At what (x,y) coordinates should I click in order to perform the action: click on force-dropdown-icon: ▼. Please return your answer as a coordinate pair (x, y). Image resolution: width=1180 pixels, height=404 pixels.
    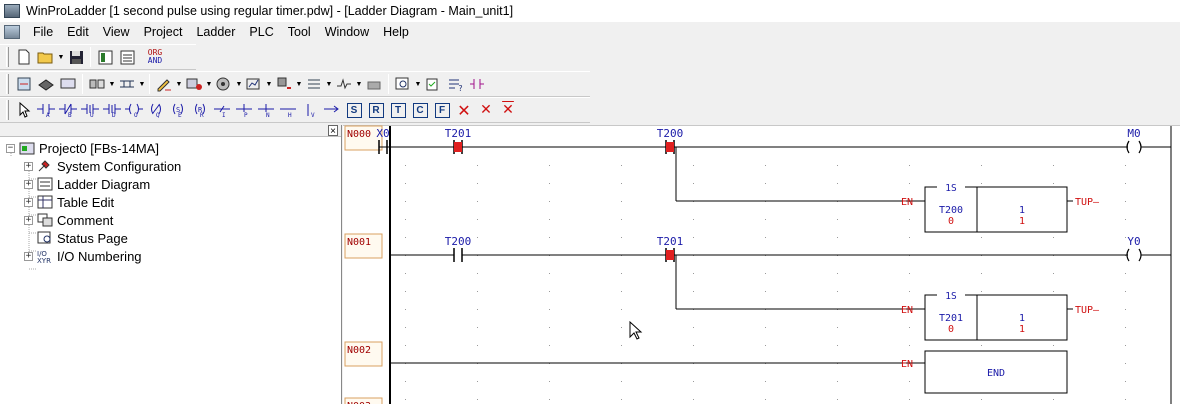
    Looking at the image, I should click on (299, 84).